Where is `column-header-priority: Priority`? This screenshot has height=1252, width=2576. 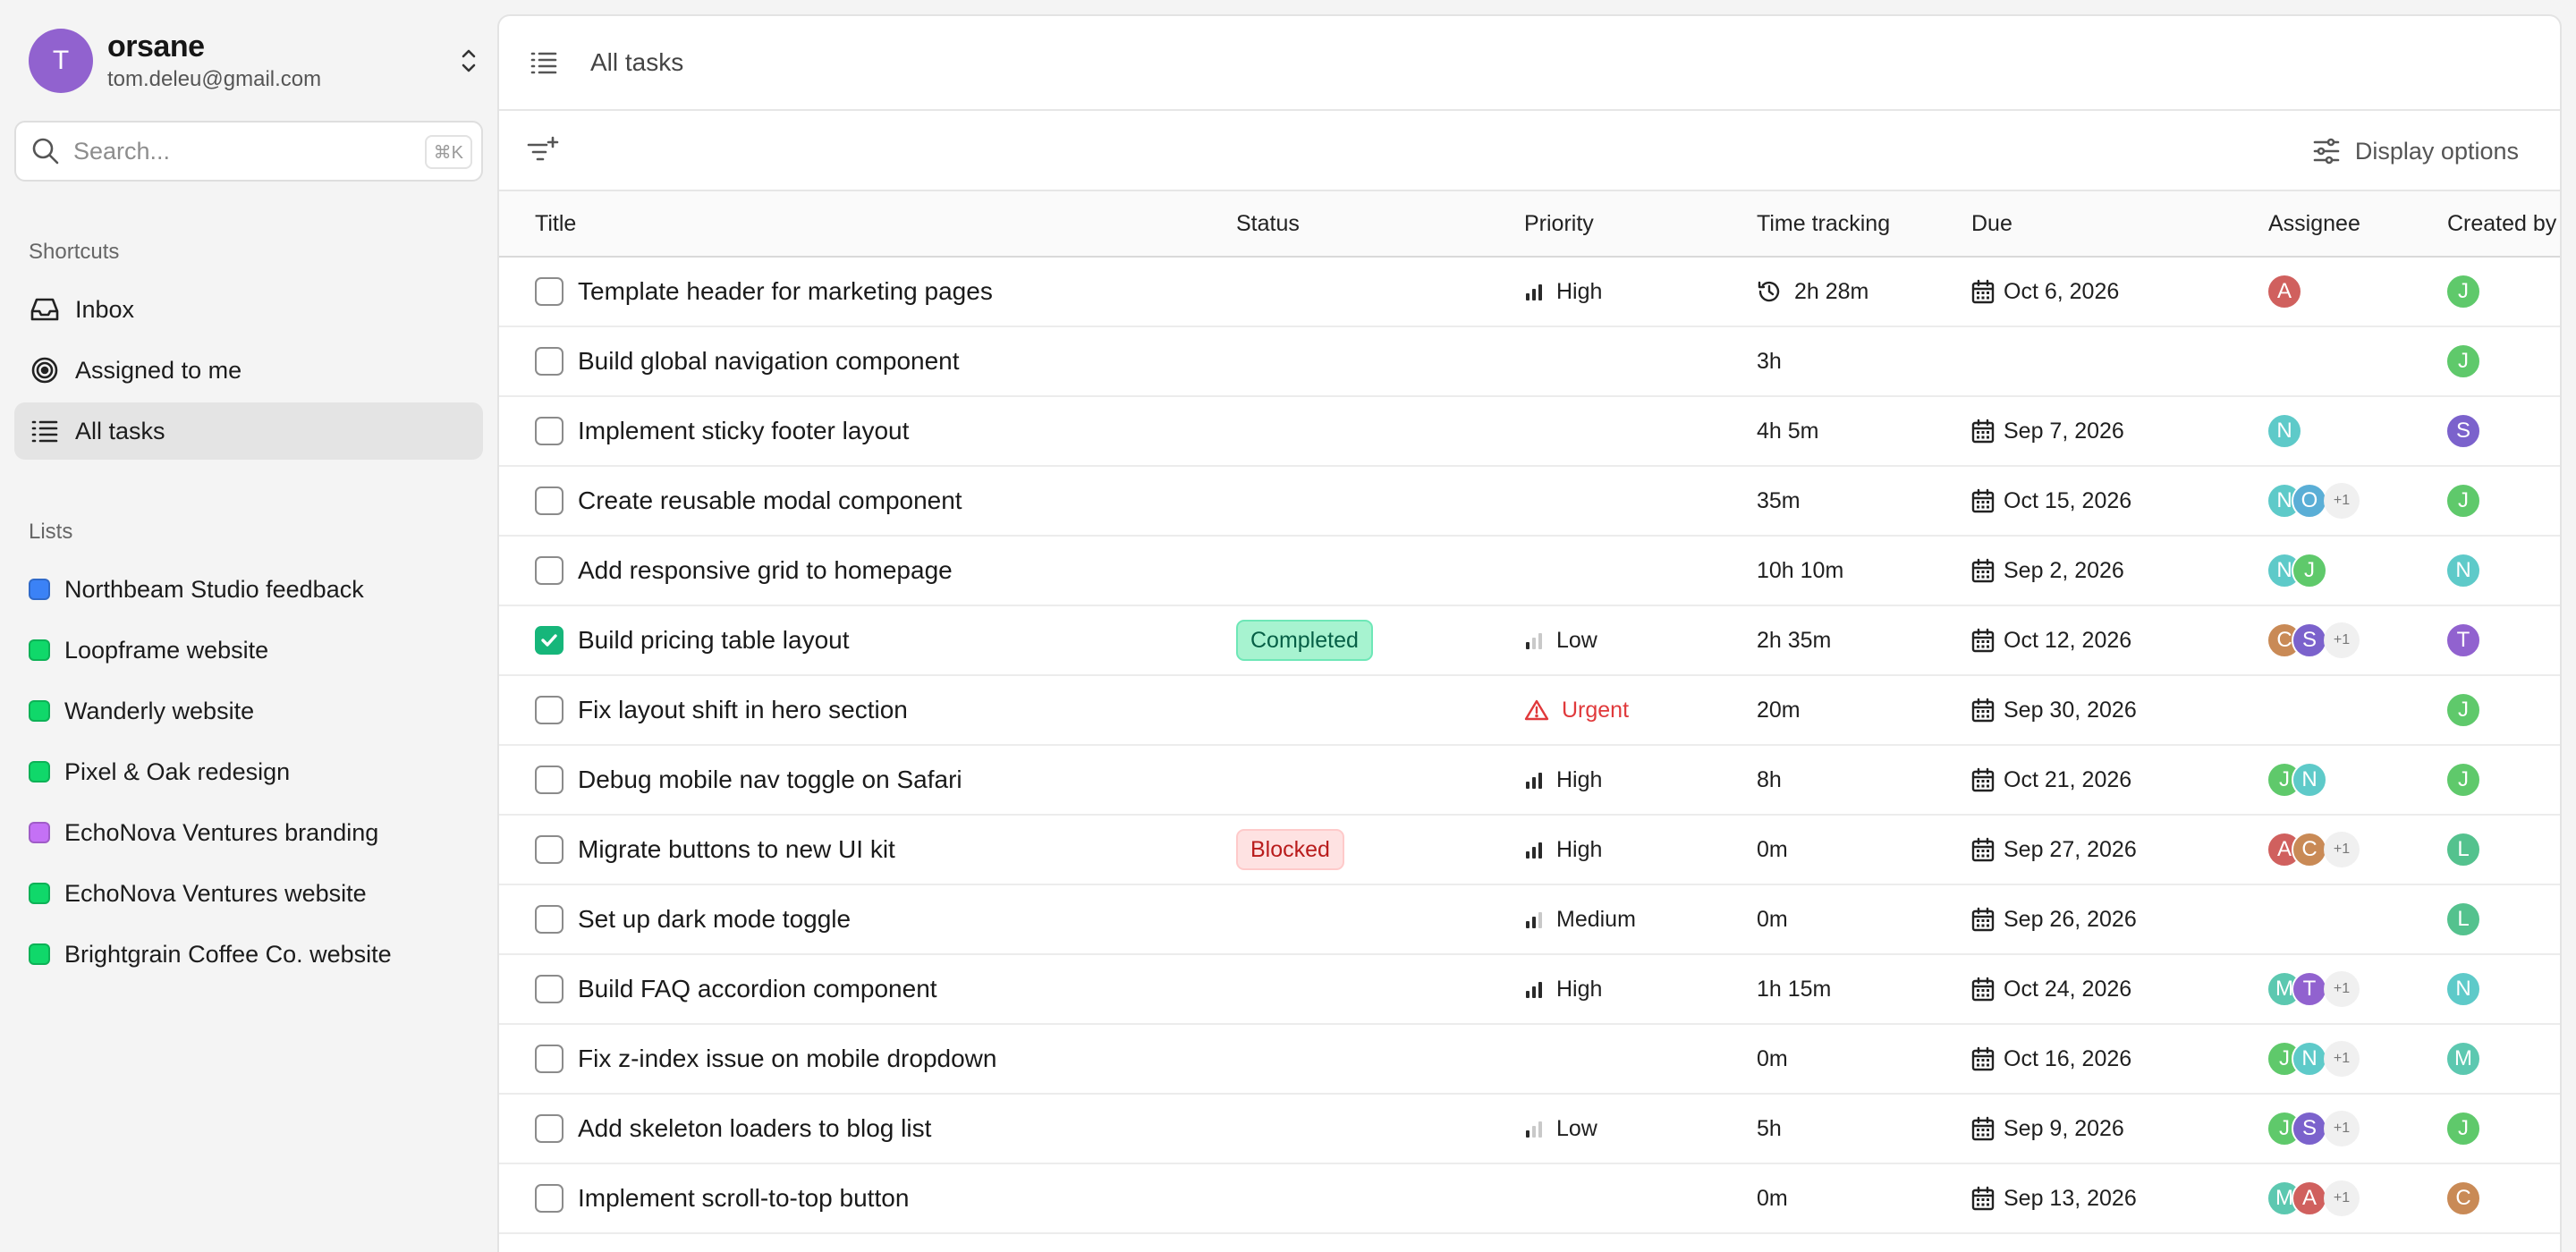
column-header-priority: Priority is located at coordinates (1559, 223).